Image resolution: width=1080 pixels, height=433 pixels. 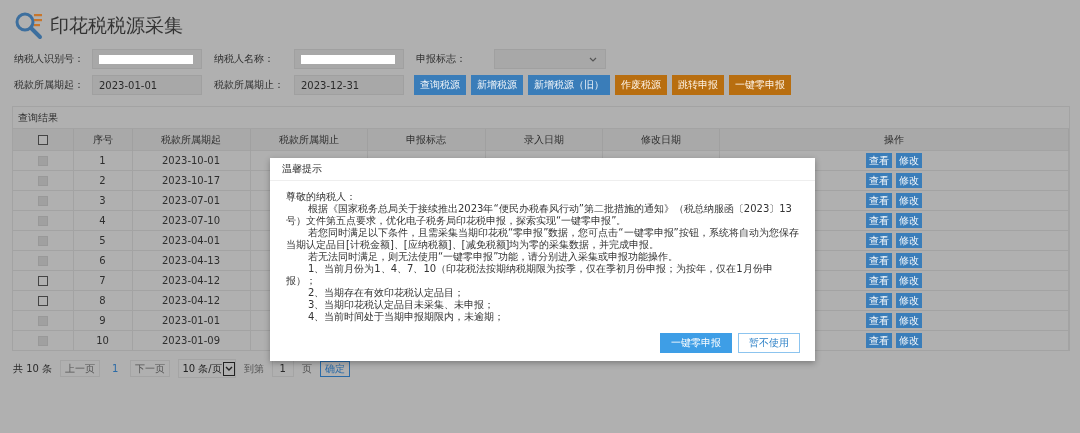 I want to click on dialog-text: 3、当期印花税认定品目未采集、未申报；, so click(x=401, y=305).